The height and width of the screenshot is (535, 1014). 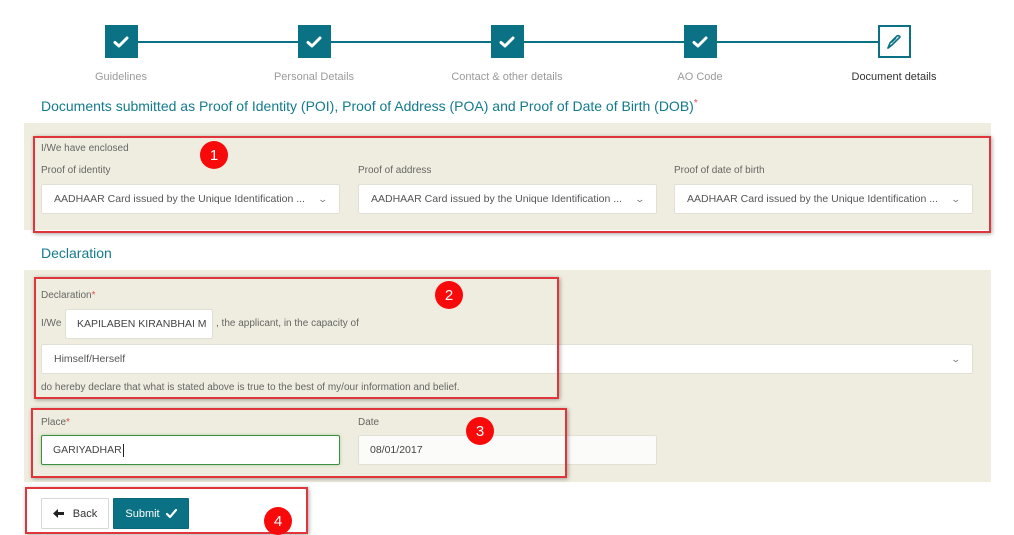 What do you see at coordinates (214, 155) in the screenshot?
I see `annotation-badge-1: 1` at bounding box center [214, 155].